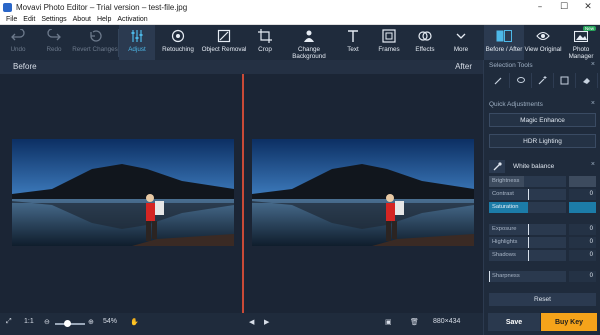  What do you see at coordinates (542, 120) in the screenshot?
I see `magic-enhance-button: Magic Enhance` at bounding box center [542, 120].